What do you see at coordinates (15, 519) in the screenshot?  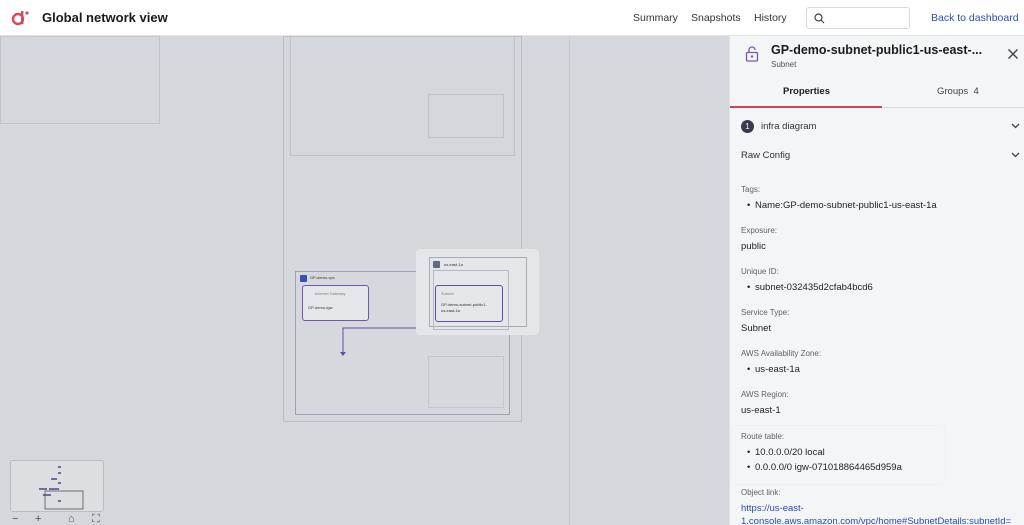 I see `zoom-out-button: −` at bounding box center [15, 519].